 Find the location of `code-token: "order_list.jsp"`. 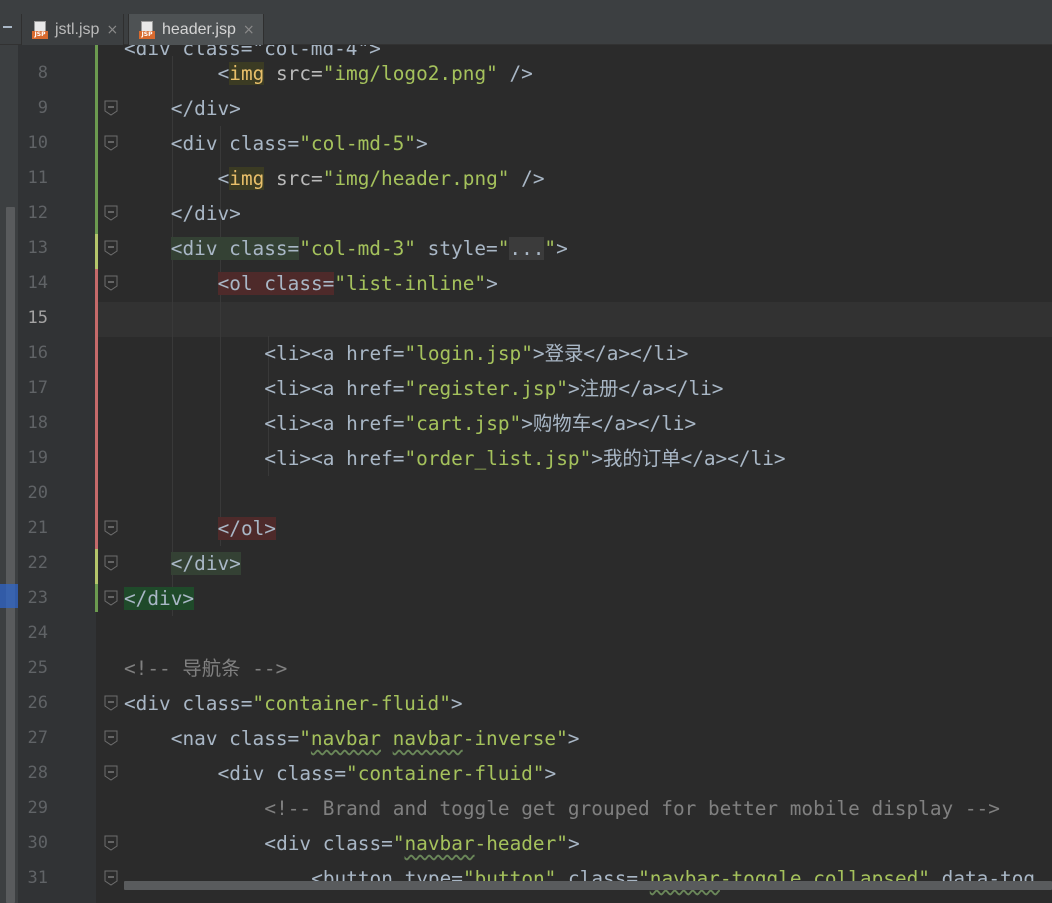

code-token: "order_list.jsp" is located at coordinates (498, 458).